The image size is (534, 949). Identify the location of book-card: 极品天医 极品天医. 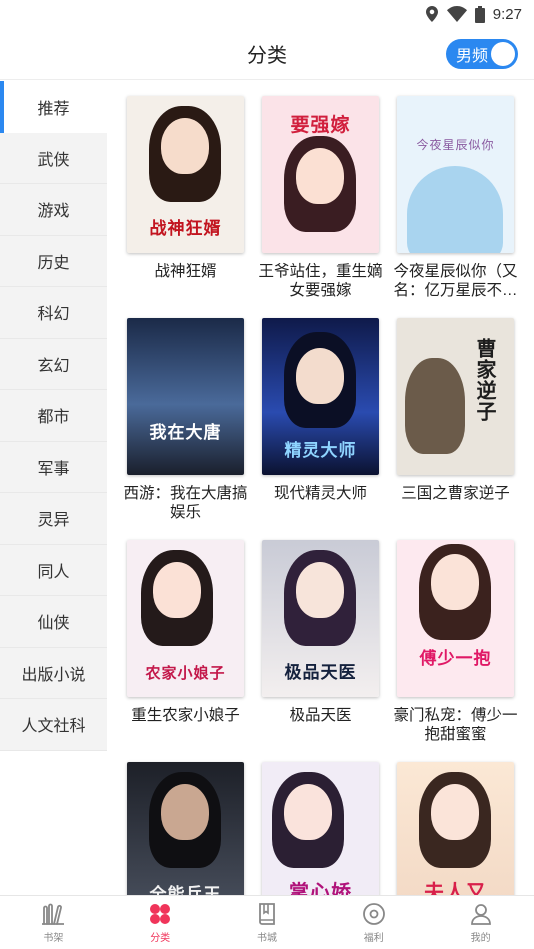
(320, 651).